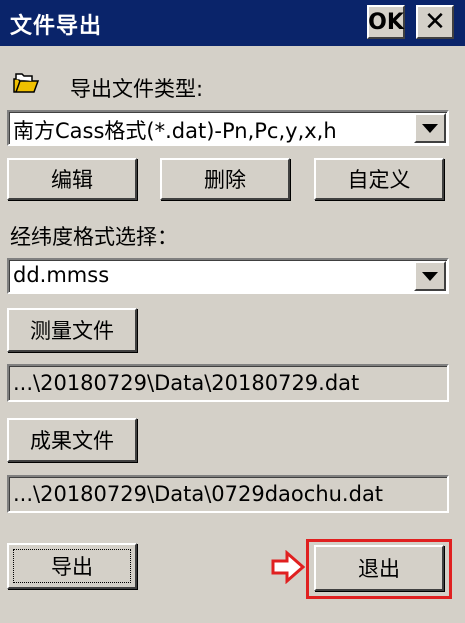 This screenshot has height=623, width=465. I want to click on title-bar: 文件导出 OK ✕, so click(232, 23).